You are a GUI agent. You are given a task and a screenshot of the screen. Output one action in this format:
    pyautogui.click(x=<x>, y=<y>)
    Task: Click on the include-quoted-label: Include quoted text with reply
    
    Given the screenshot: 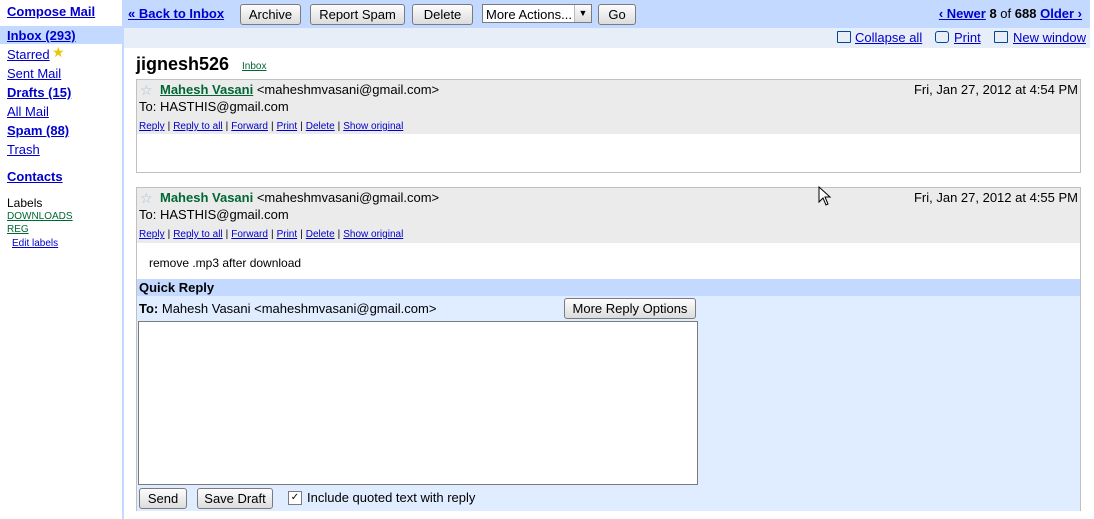 What is the action you would take?
    pyautogui.click(x=391, y=497)
    